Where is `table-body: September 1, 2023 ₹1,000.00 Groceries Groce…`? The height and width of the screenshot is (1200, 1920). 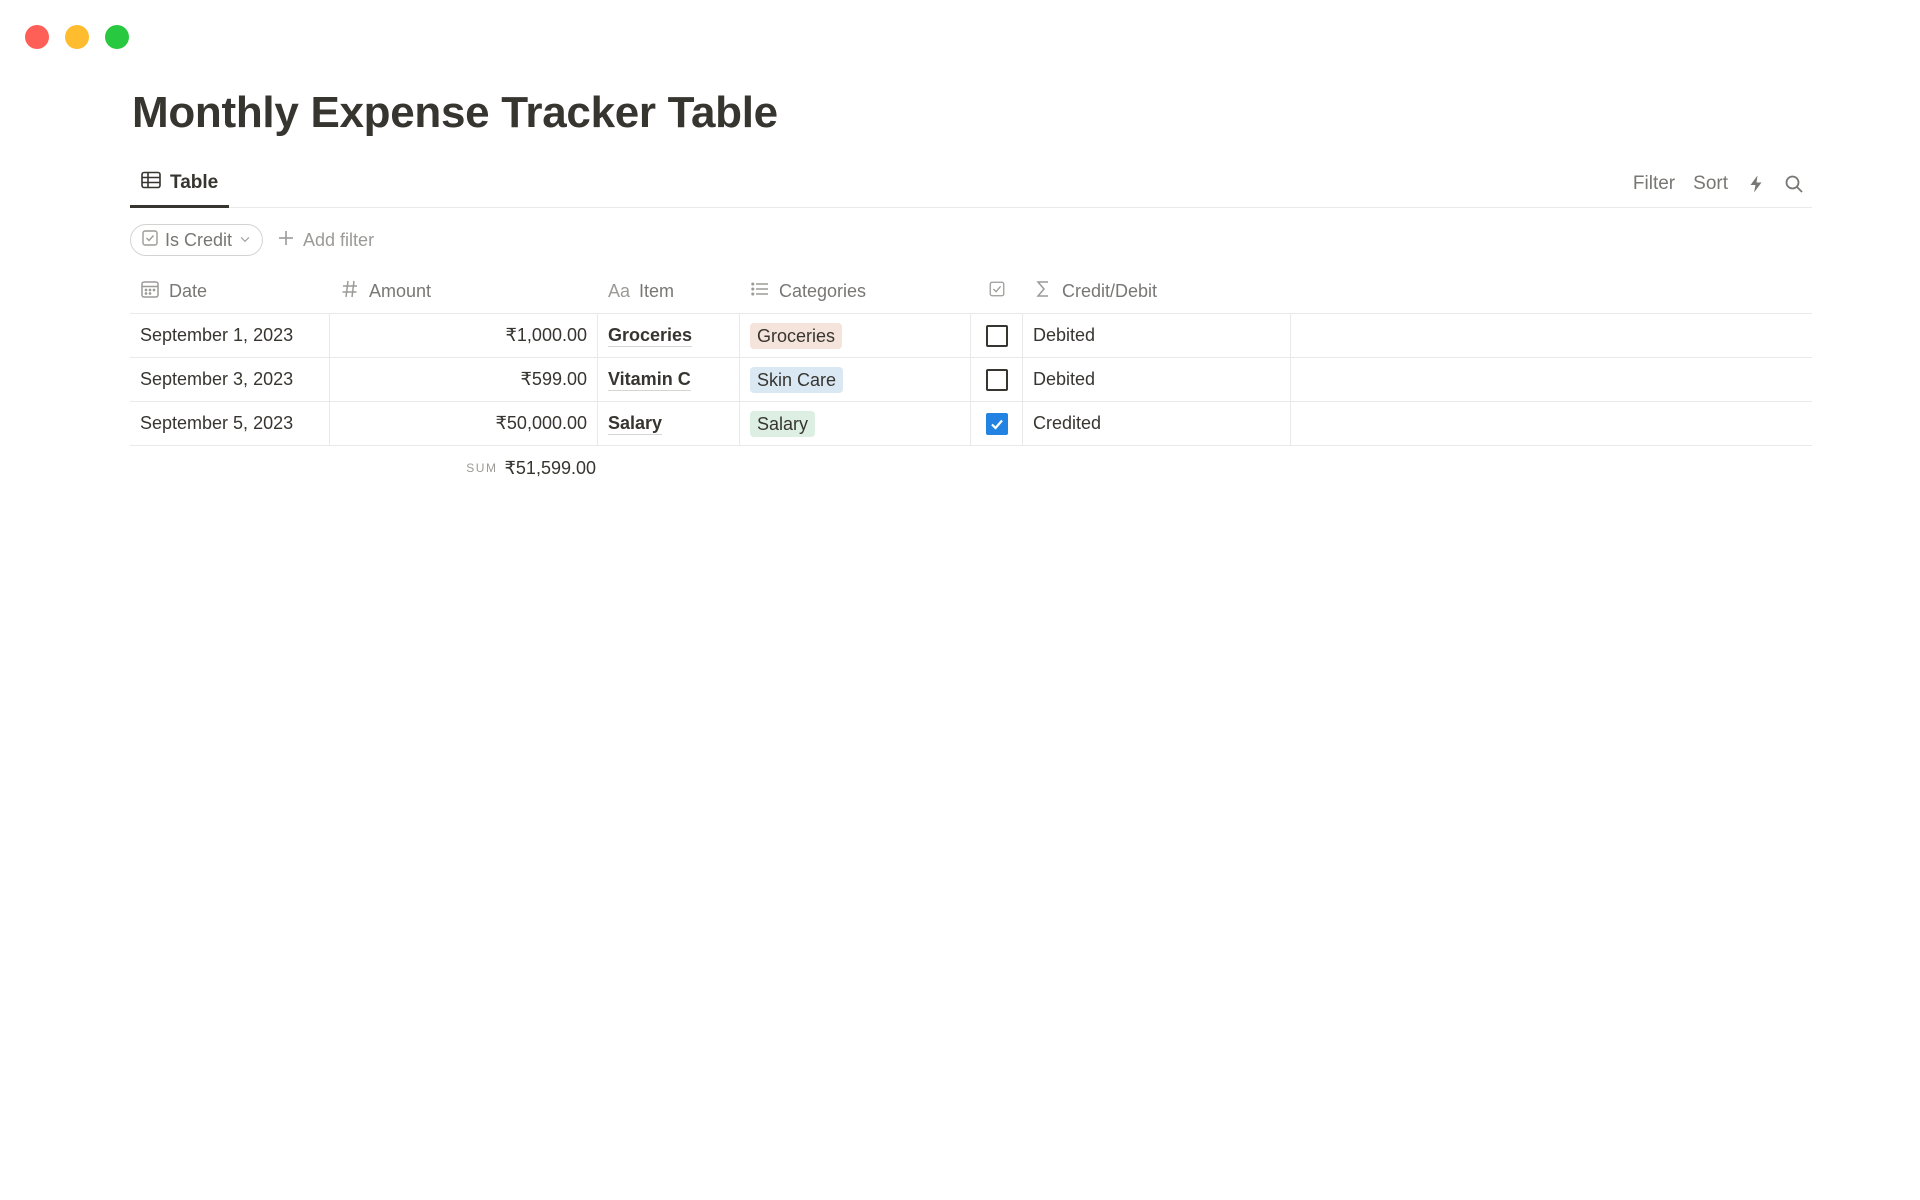 table-body: September 1, 2023 ₹1,000.00 Groceries Groce… is located at coordinates (971, 380).